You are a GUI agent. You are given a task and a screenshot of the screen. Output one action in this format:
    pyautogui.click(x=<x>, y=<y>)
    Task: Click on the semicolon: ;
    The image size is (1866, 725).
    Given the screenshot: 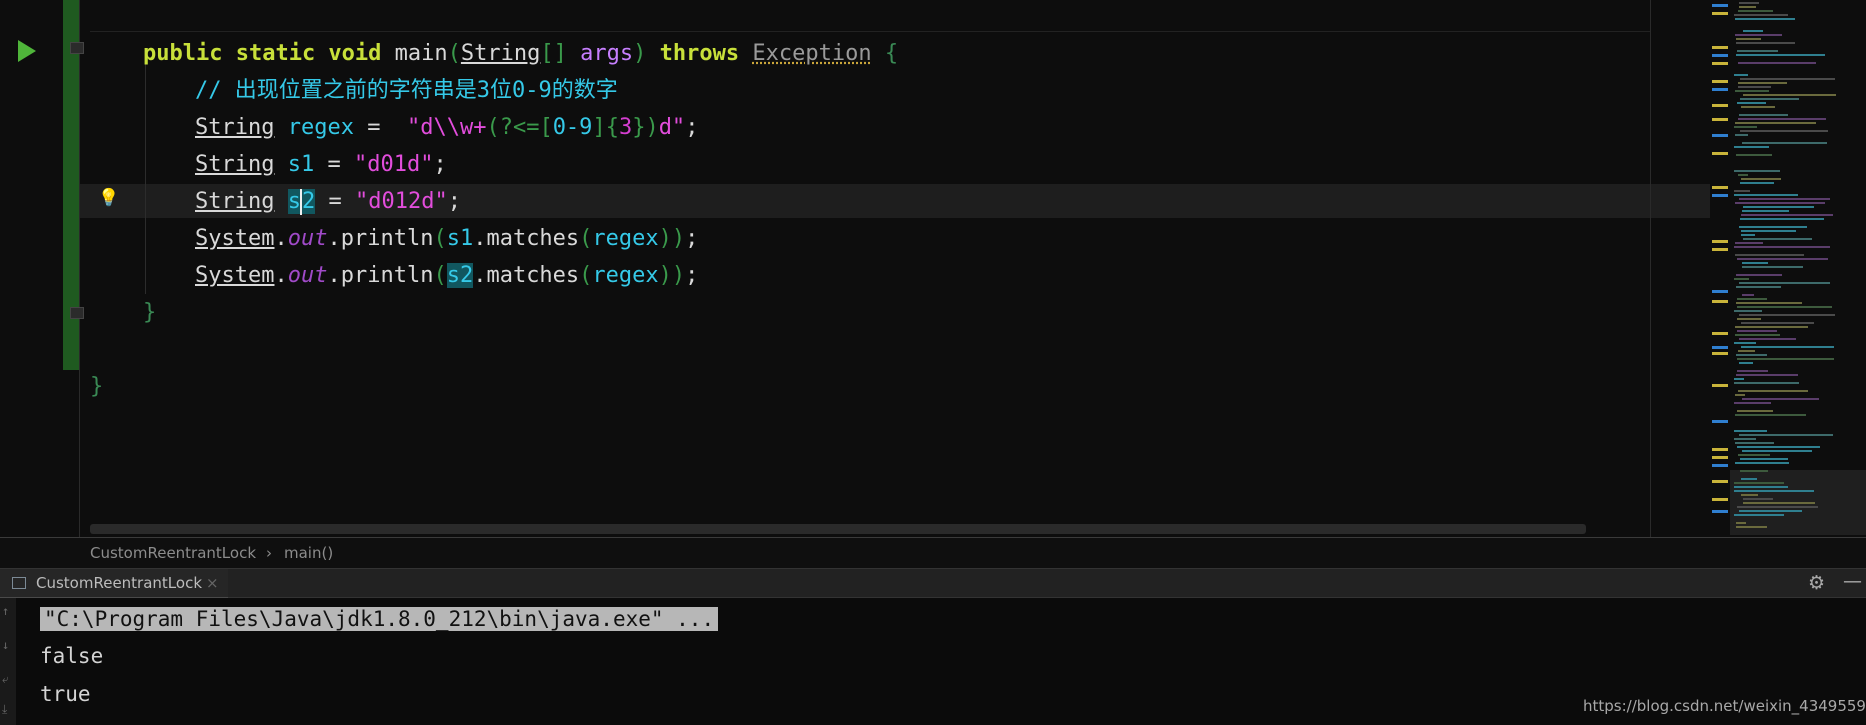 What is the action you would take?
    pyautogui.click(x=440, y=164)
    